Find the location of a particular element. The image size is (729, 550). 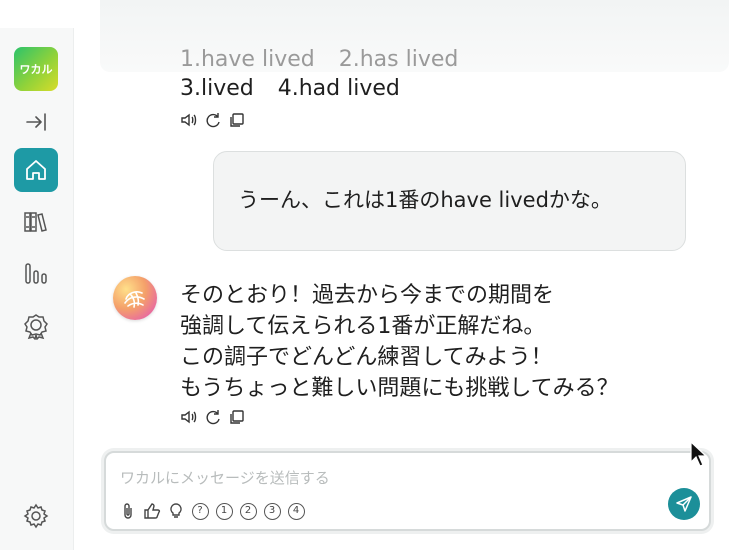

message-composer: ? 1 2 3 4 is located at coordinates (407, 491).